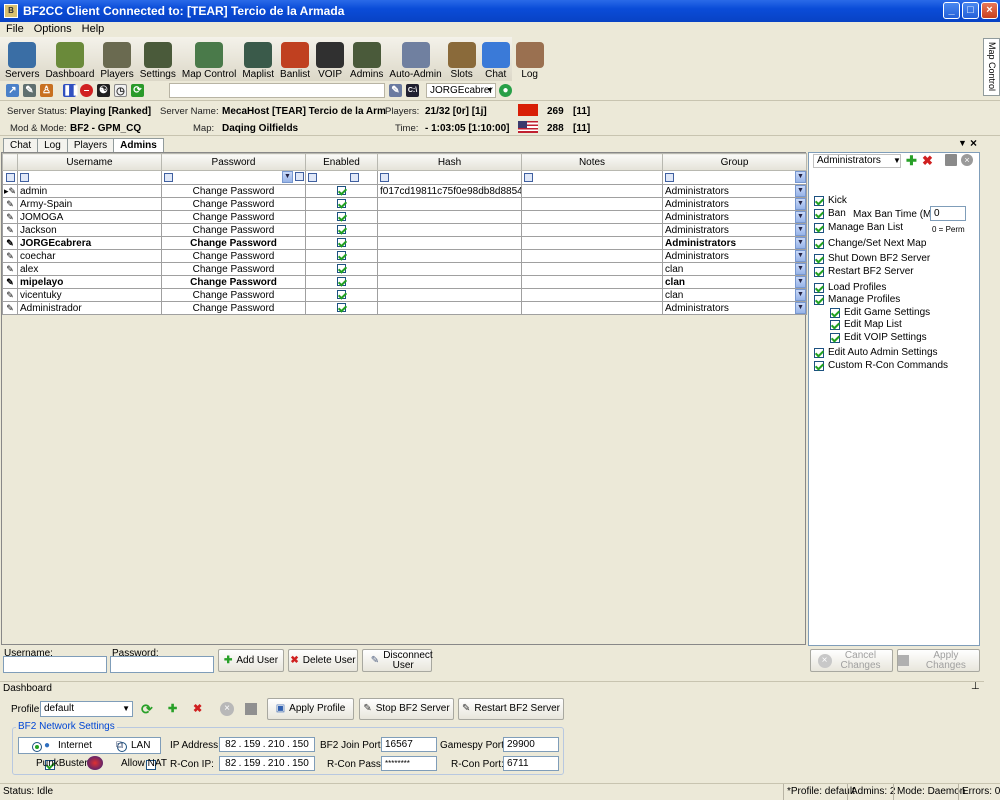  I want to click on group-select: Administrators, so click(857, 161).